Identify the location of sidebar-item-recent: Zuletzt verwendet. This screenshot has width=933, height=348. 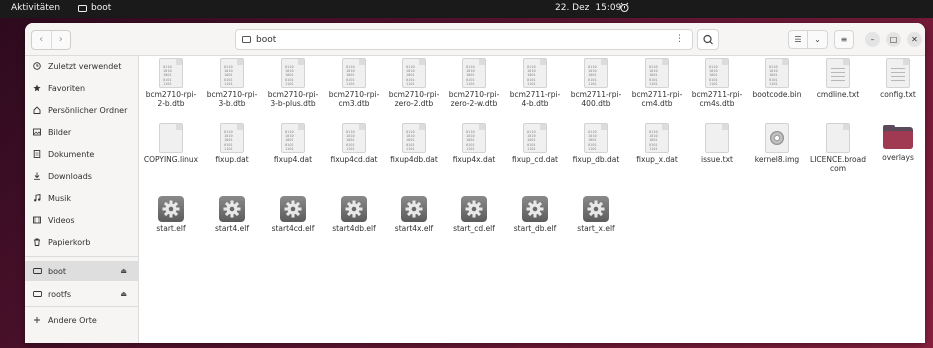
(82, 66).